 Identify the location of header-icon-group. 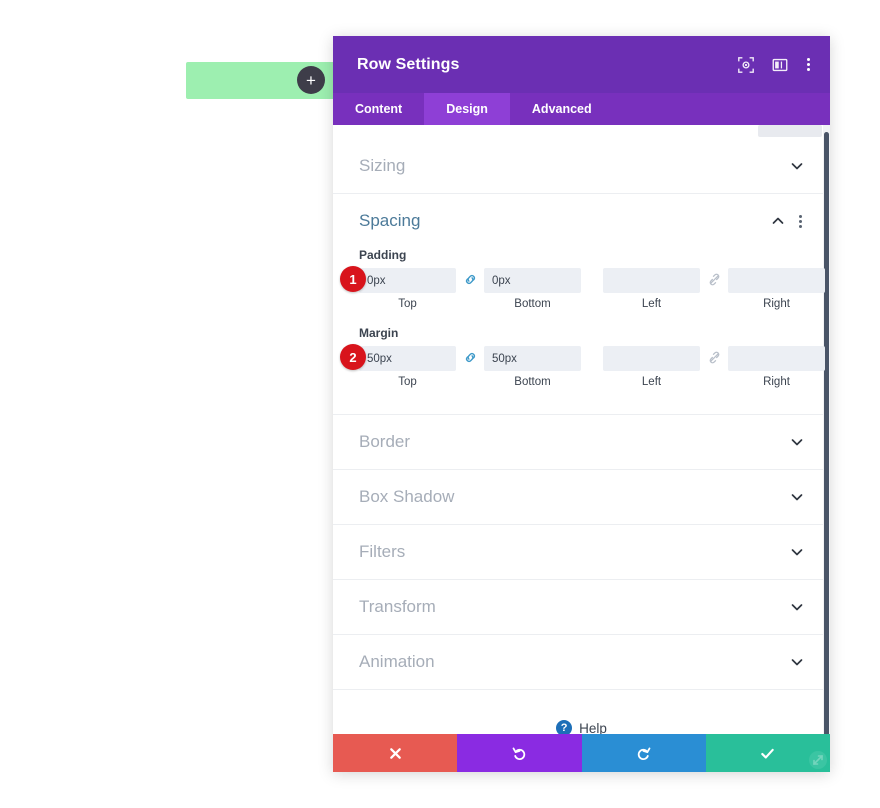
(774, 65).